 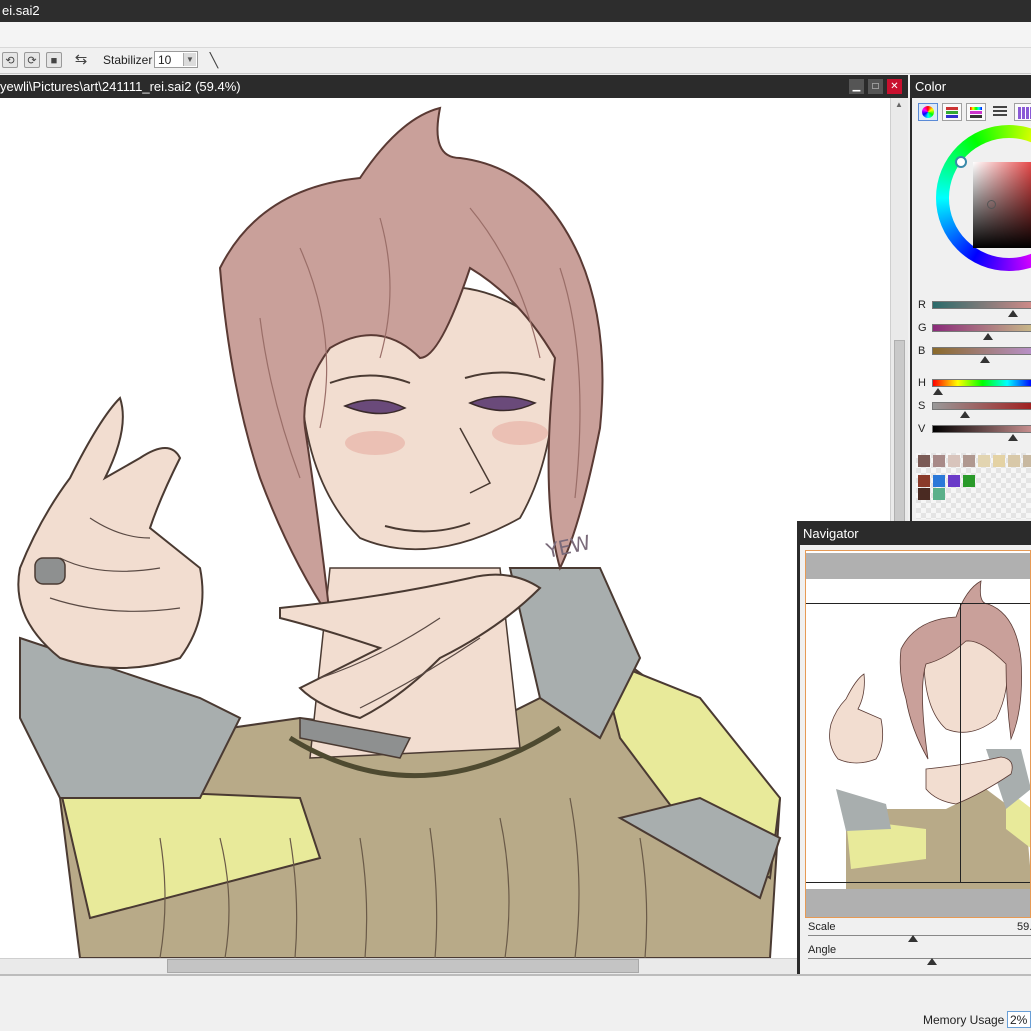 I want to click on stabilizer-label: Stabilizer, so click(x=128, y=60).